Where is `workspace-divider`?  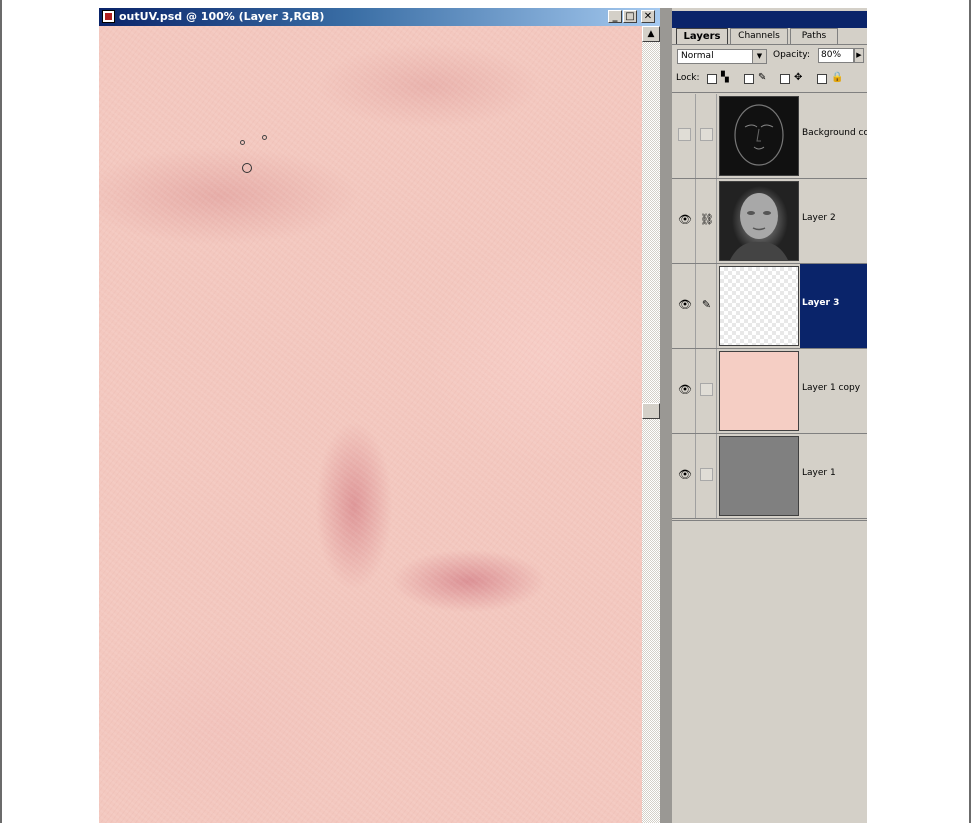
workspace-divider is located at coordinates (666, 415).